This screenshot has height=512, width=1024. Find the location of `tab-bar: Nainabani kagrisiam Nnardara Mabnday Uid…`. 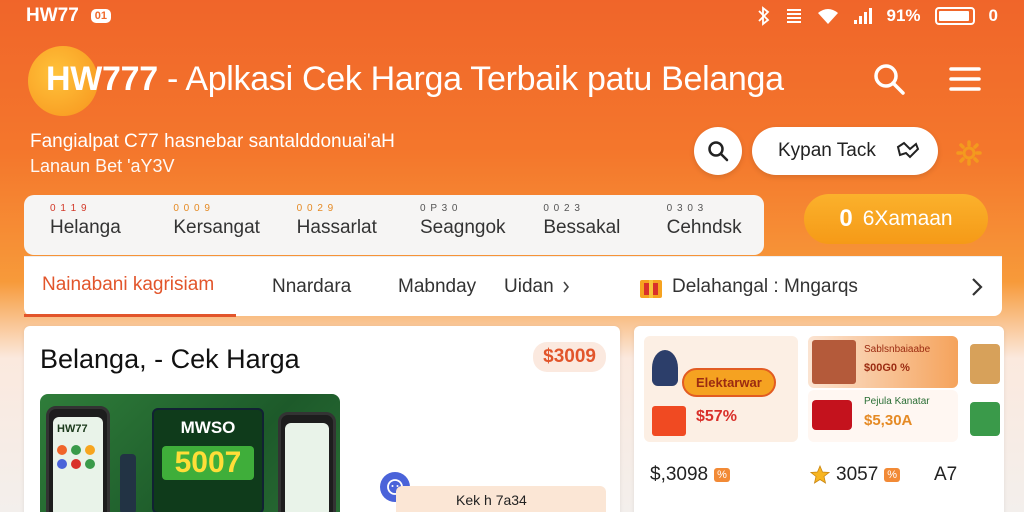

tab-bar: Nainabani kagrisiam Nnardara Mabnday Uid… is located at coordinates (513, 286).